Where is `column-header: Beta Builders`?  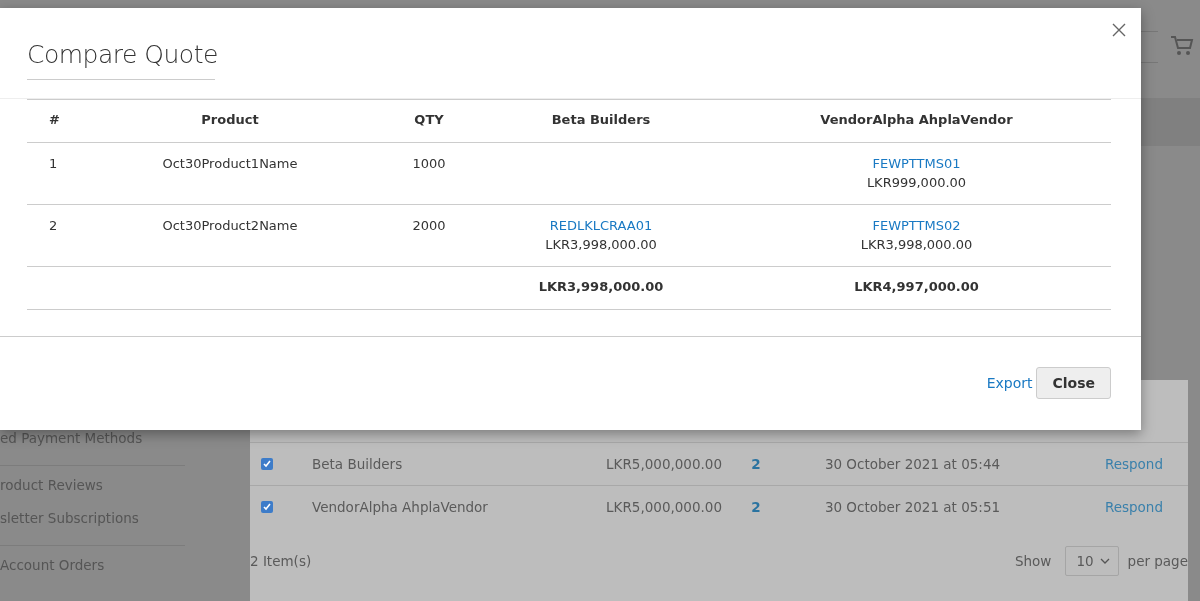 column-header: Beta Builders is located at coordinates (601, 119).